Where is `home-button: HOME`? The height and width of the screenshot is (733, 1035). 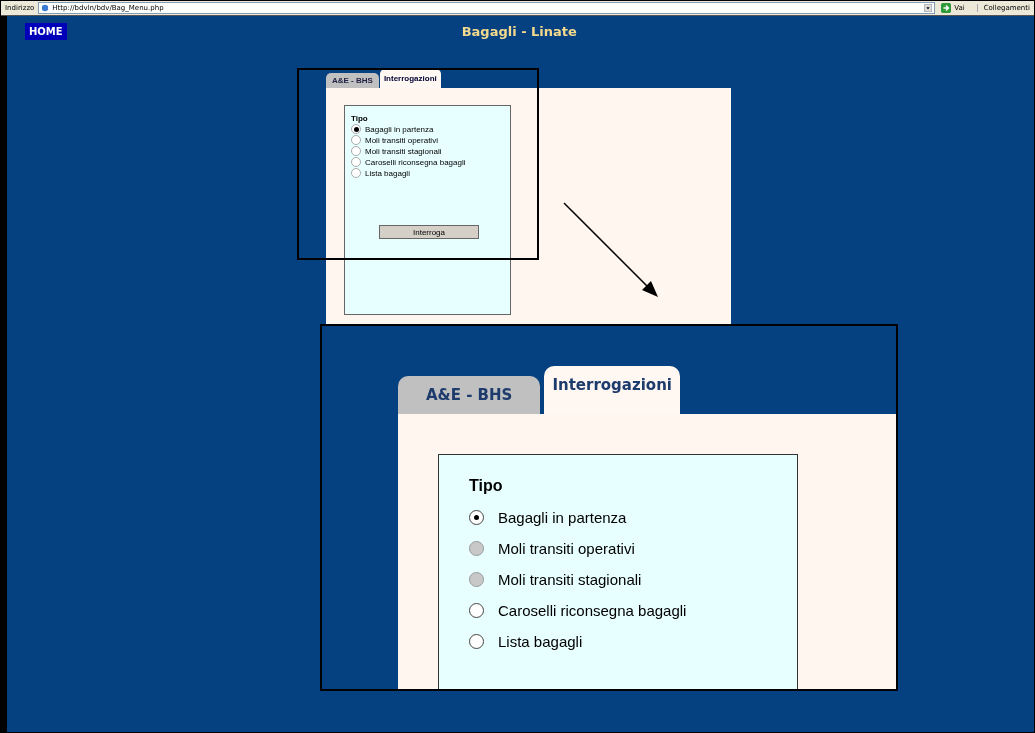
home-button: HOME is located at coordinates (46, 31).